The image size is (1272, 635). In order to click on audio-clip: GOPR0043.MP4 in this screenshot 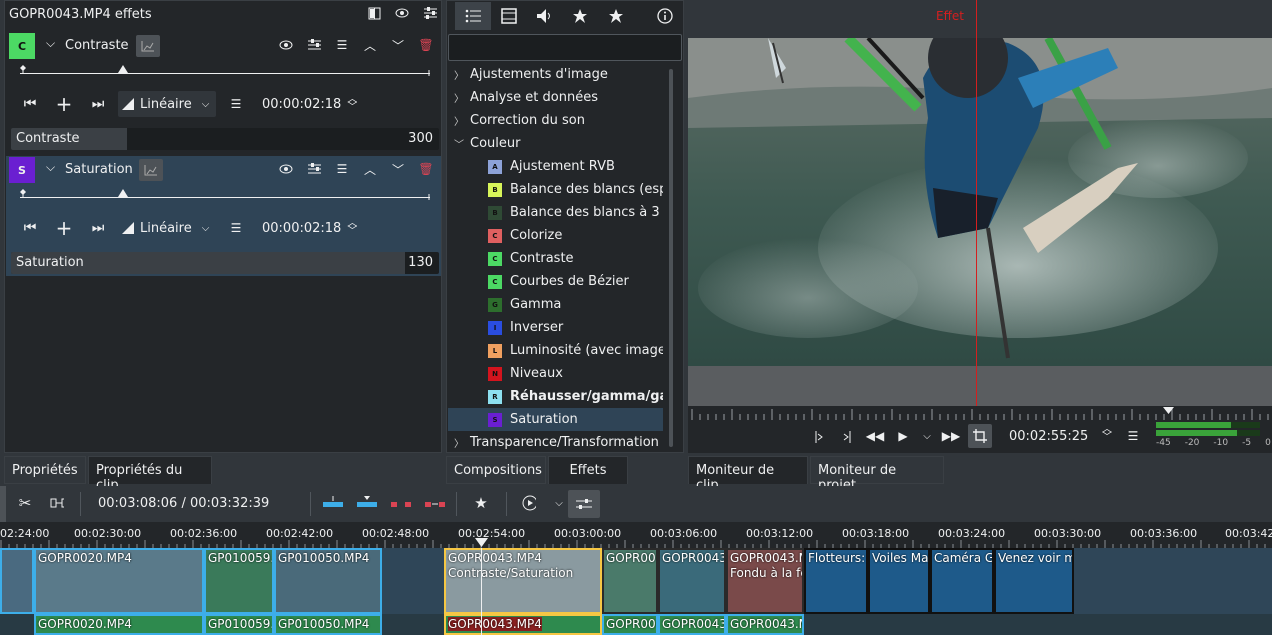, I will do `click(523, 624)`.